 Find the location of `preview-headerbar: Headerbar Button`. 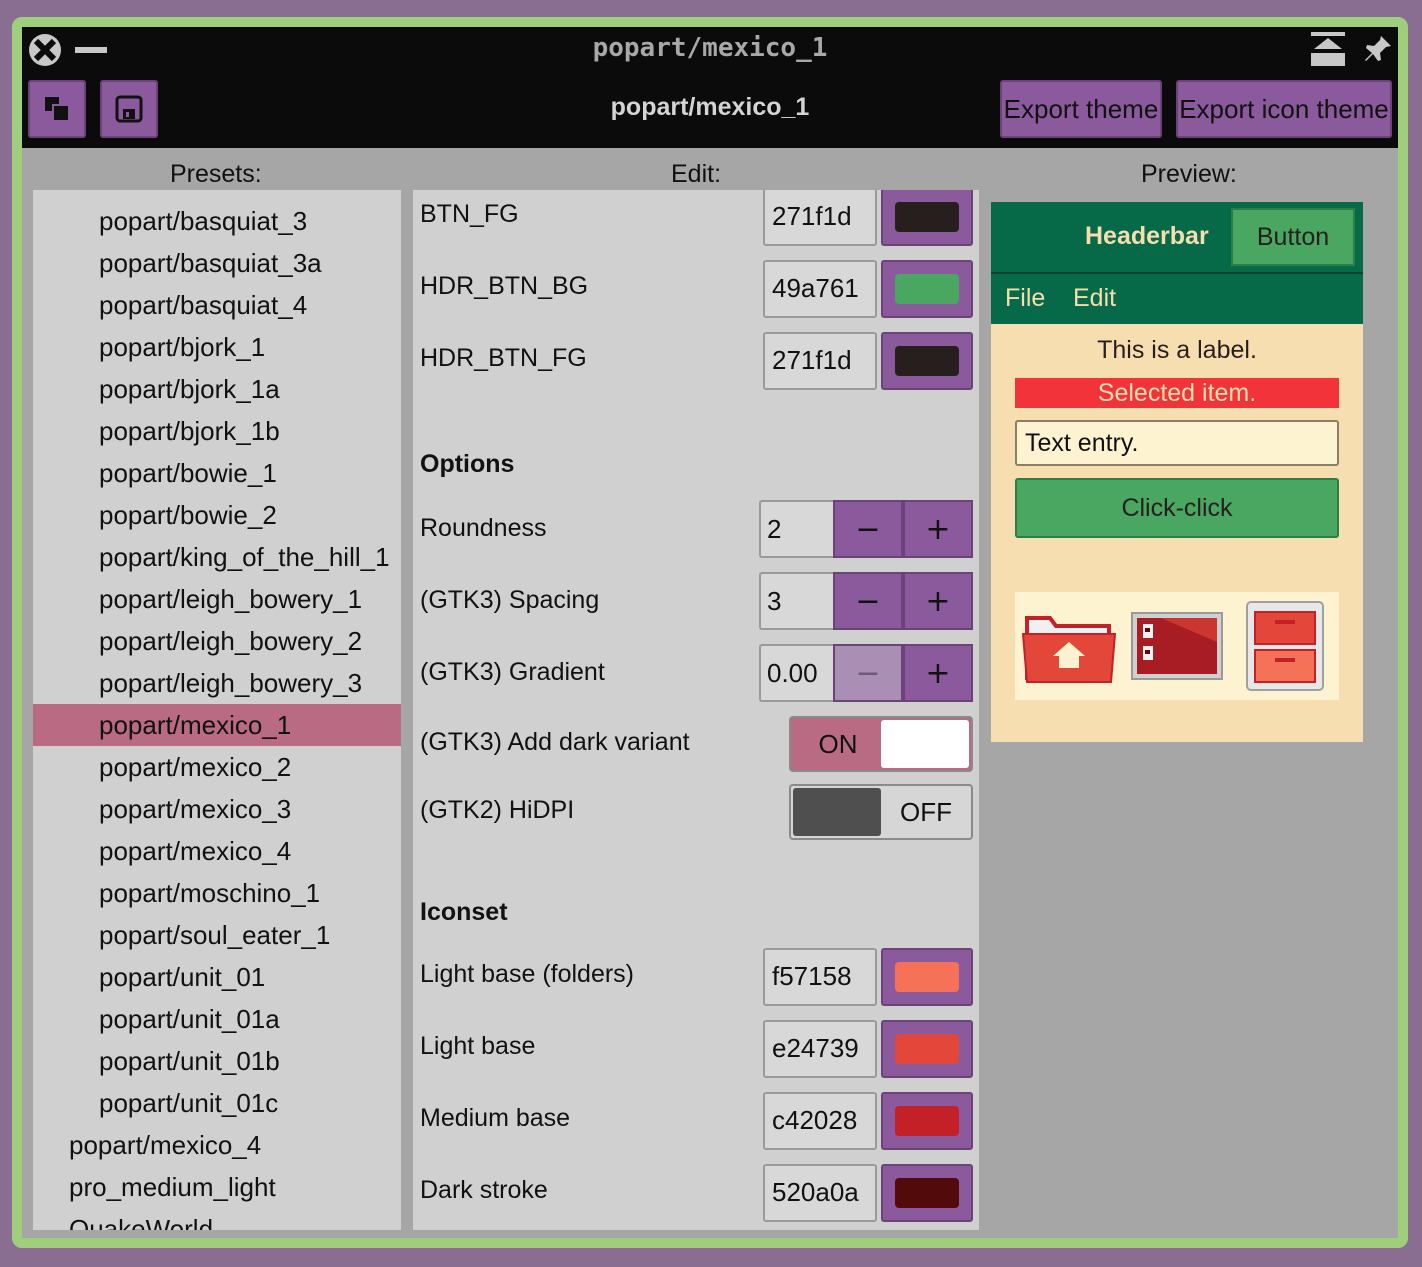

preview-headerbar: Headerbar Button is located at coordinates (1177, 238).